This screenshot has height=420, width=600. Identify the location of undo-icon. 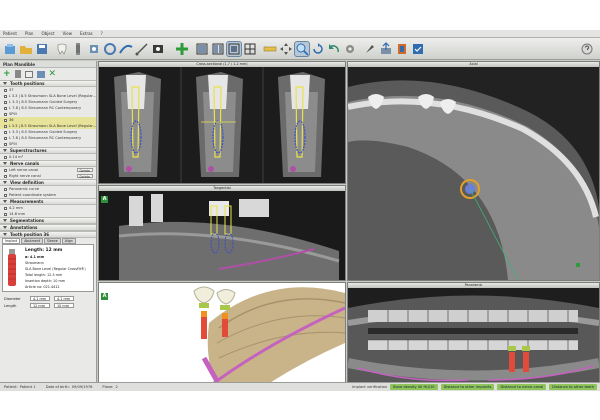
(334, 49).